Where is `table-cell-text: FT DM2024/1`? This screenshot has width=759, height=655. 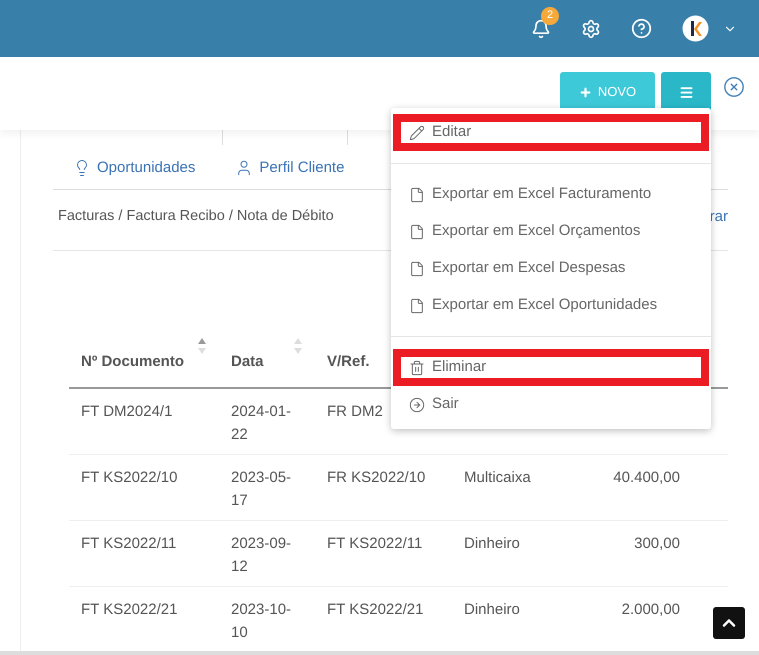 table-cell-text: FT DM2024/1 is located at coordinates (126, 412).